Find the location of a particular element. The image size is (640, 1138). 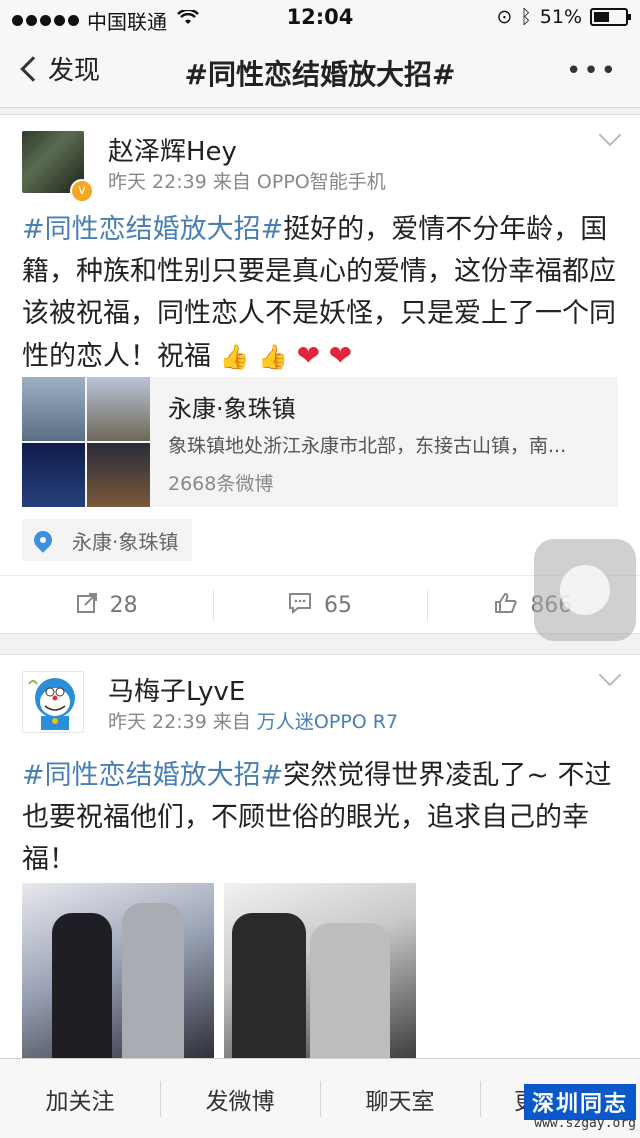

post-meta: 昨天 22:39 来自 OPPO智能手机 is located at coordinates (247, 180).